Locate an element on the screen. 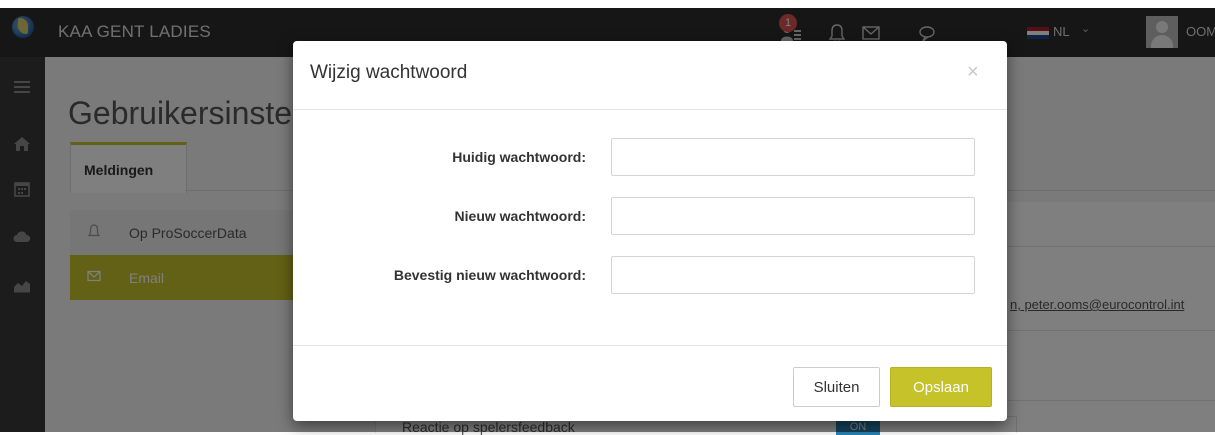 Image resolution: width=1215 pixels, height=435 pixels. save-button: Opslaan is located at coordinates (941, 387).